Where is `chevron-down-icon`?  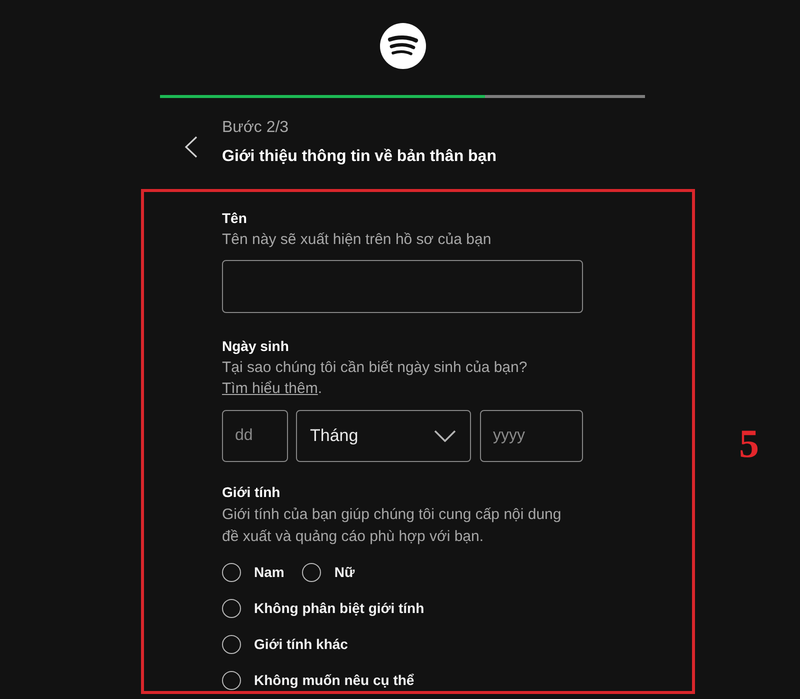
chevron-down-icon is located at coordinates (445, 436).